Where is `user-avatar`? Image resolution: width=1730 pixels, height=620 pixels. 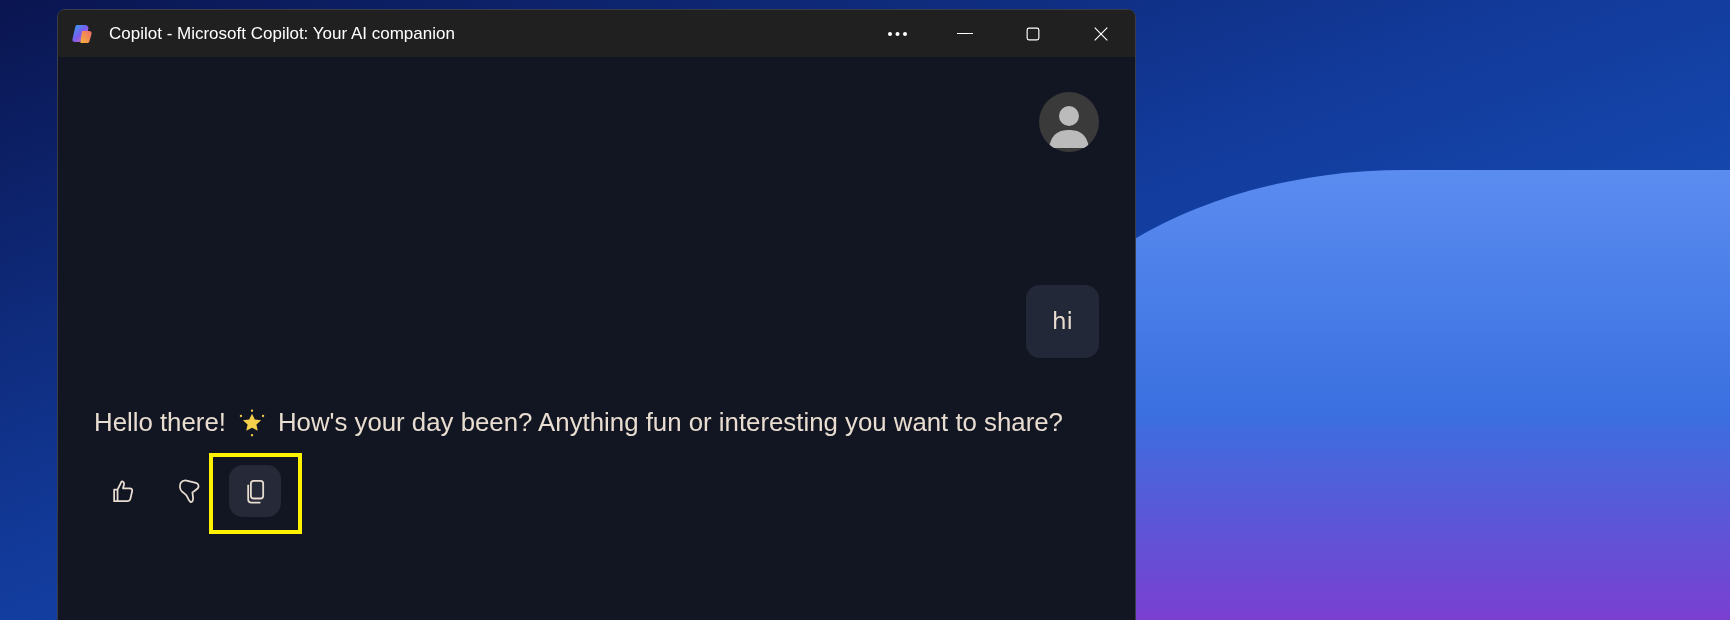
user-avatar is located at coordinates (1069, 122).